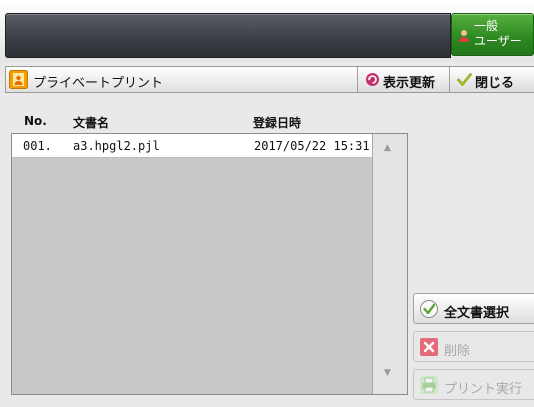  I want to click on delete-button: 削除, so click(473, 346).